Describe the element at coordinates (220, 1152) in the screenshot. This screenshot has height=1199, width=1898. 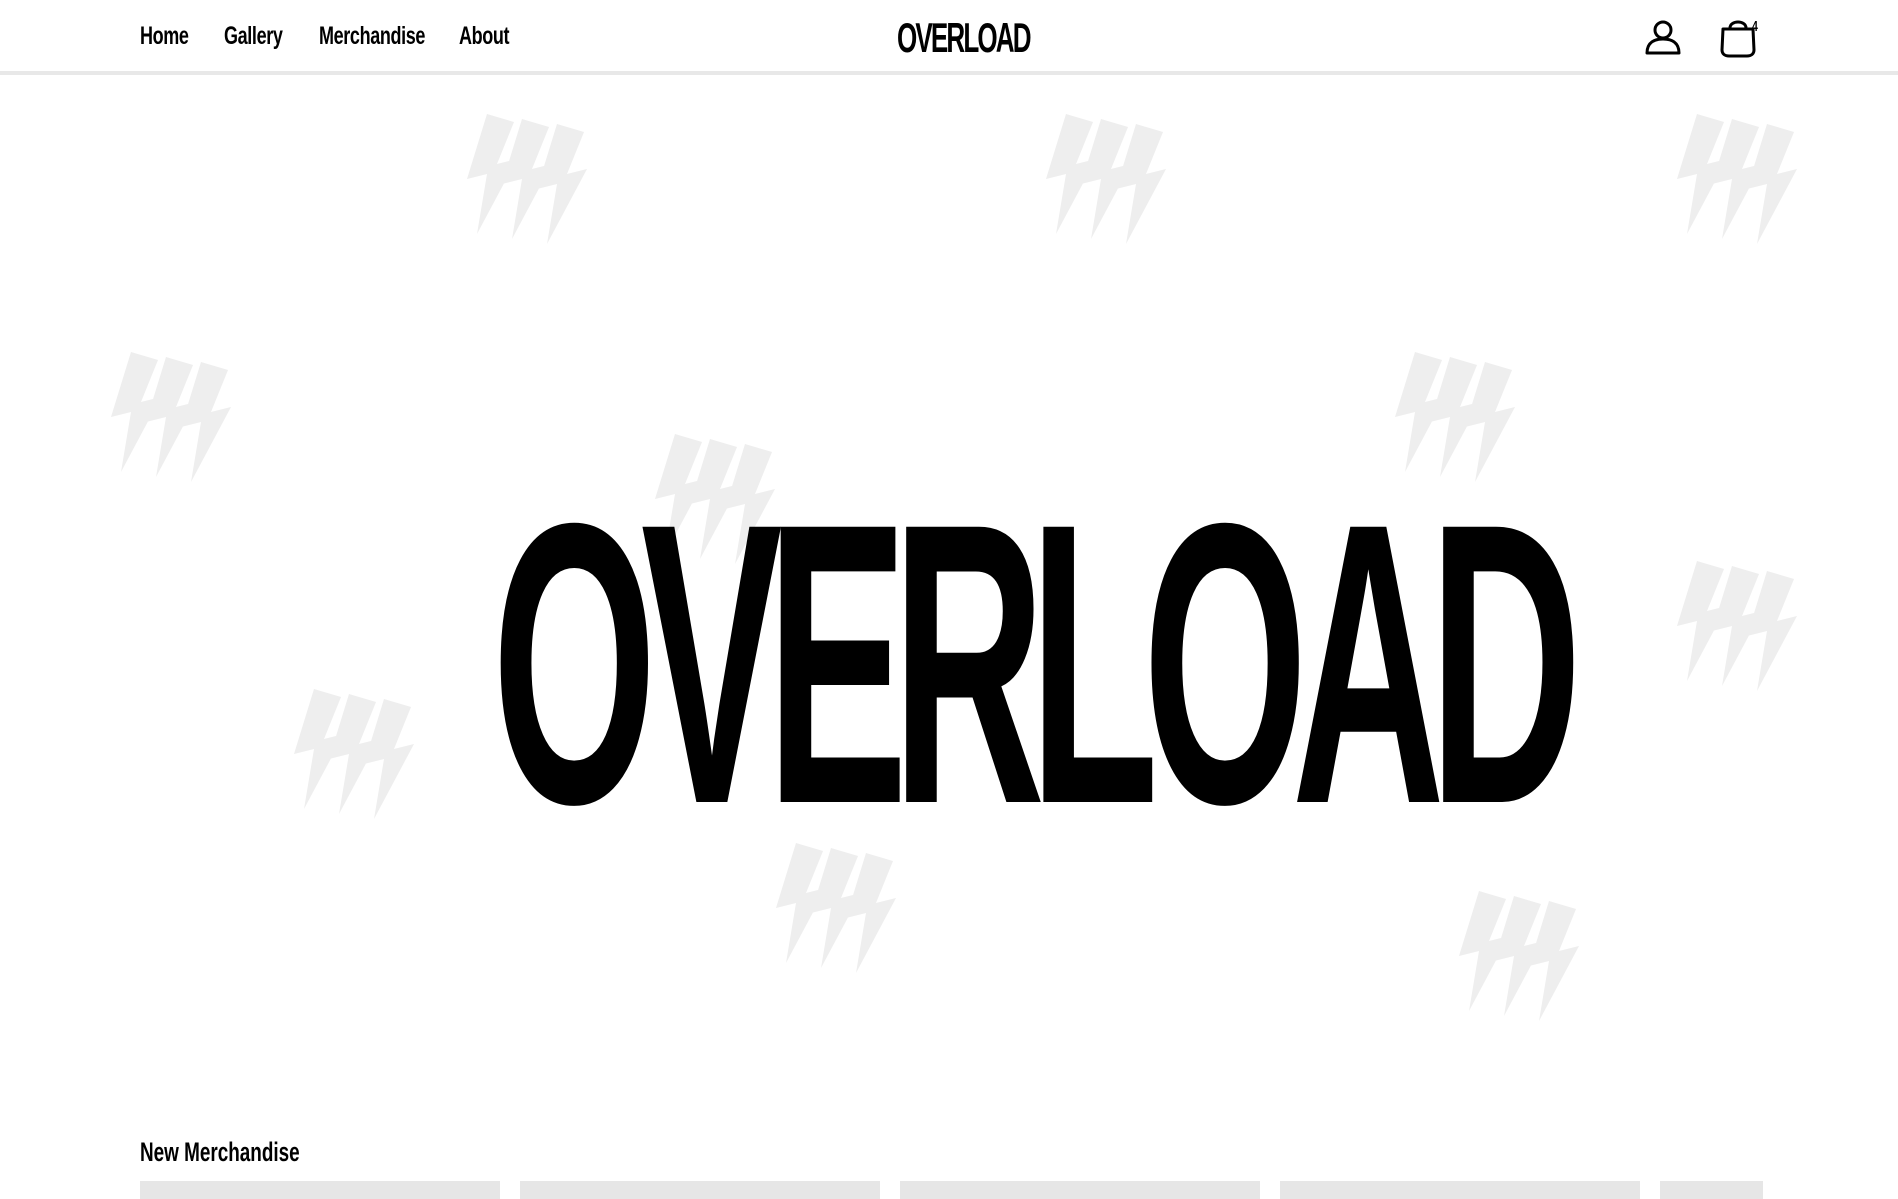
I see `section-title: New Merchandise` at that location.